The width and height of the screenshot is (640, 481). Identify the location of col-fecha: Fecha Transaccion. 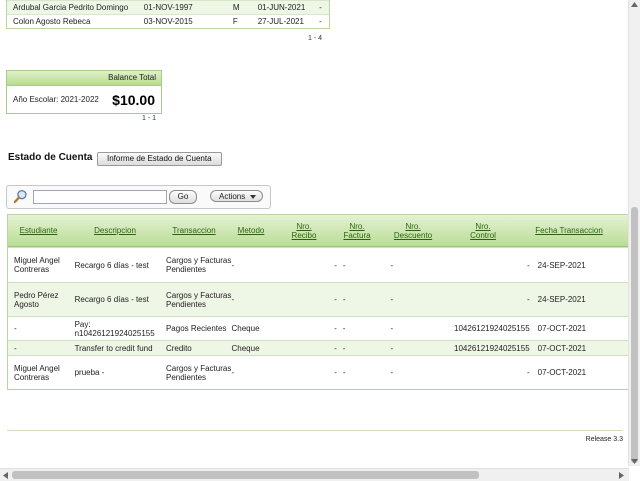
(569, 230).